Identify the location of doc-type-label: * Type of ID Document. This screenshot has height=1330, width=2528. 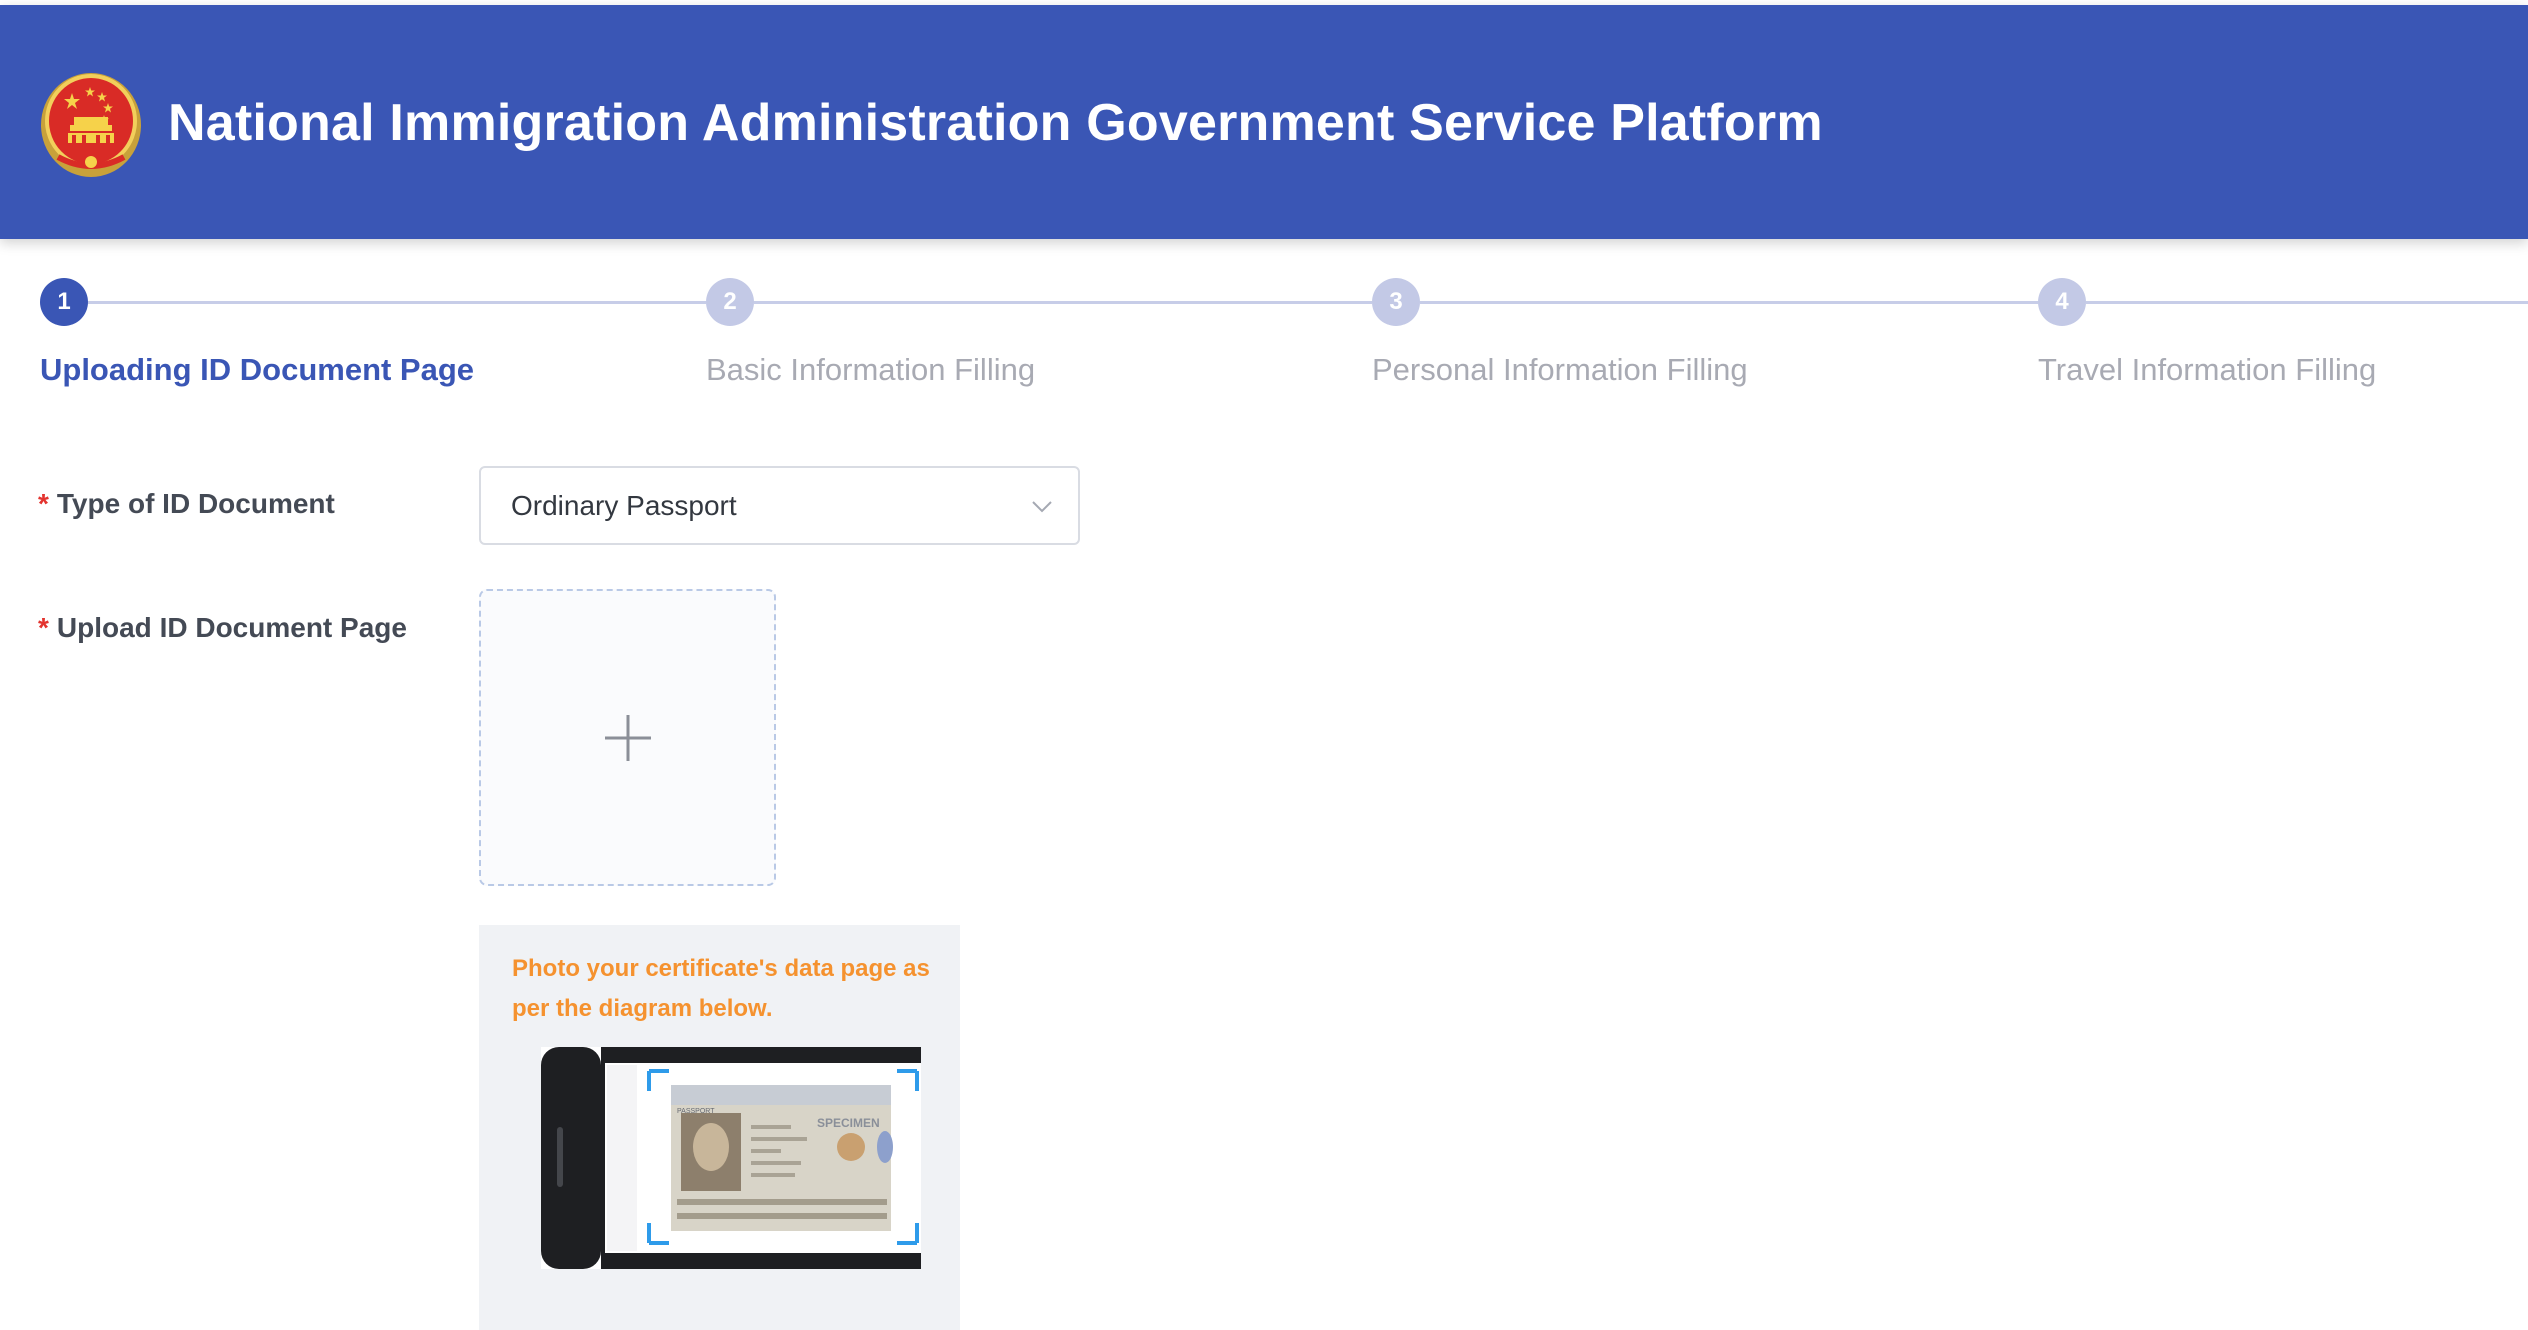
(186, 504).